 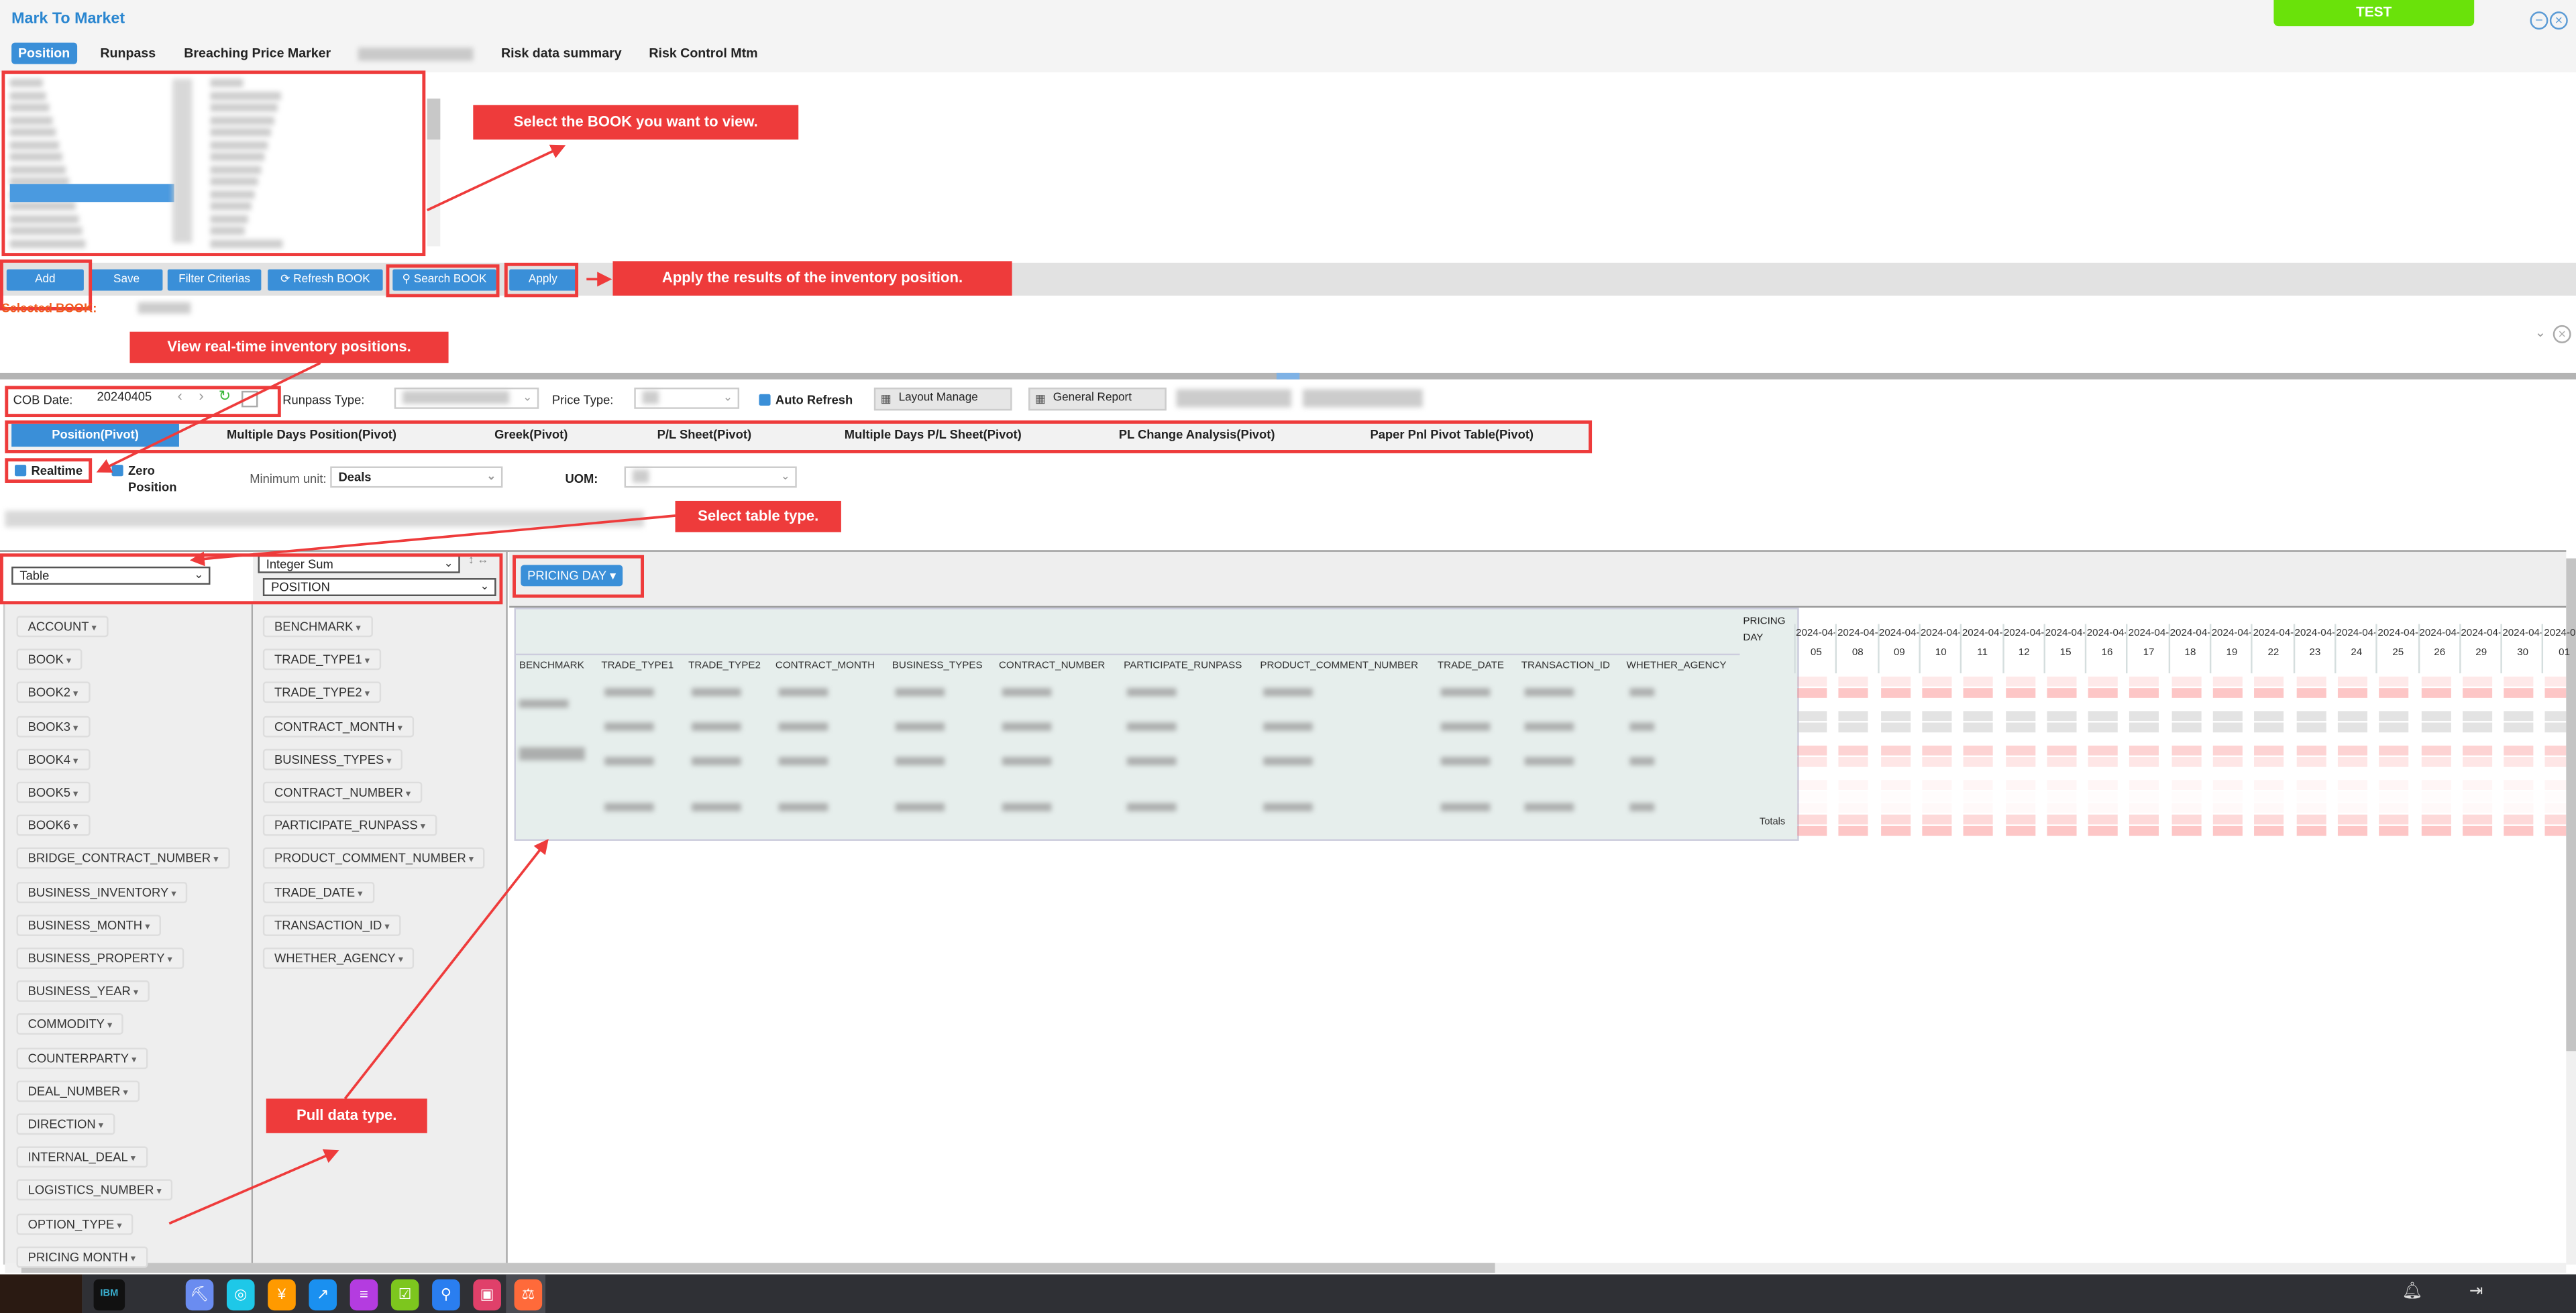 What do you see at coordinates (342, 792) in the screenshot?
I see `row-attribute-chip: CONTRACT_NUMBER` at bounding box center [342, 792].